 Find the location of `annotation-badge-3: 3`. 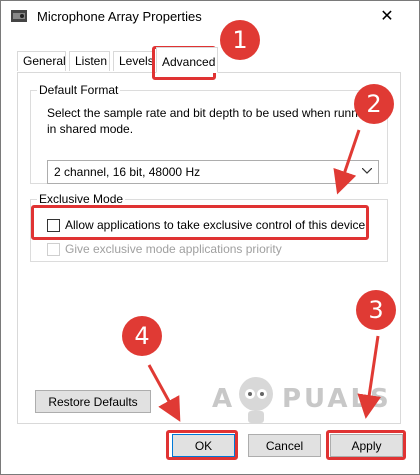

annotation-badge-3: 3 is located at coordinates (376, 310).